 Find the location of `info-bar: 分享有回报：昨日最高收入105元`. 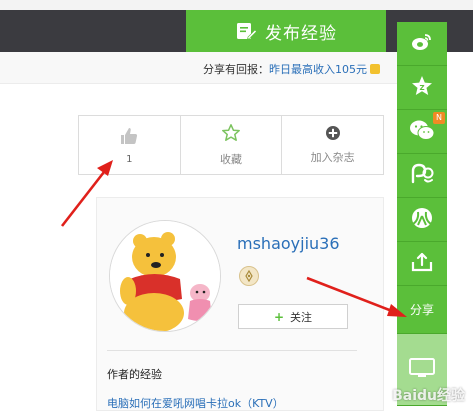

info-bar: 分享有回报：昨日最高收入105元 is located at coordinates (200, 68).